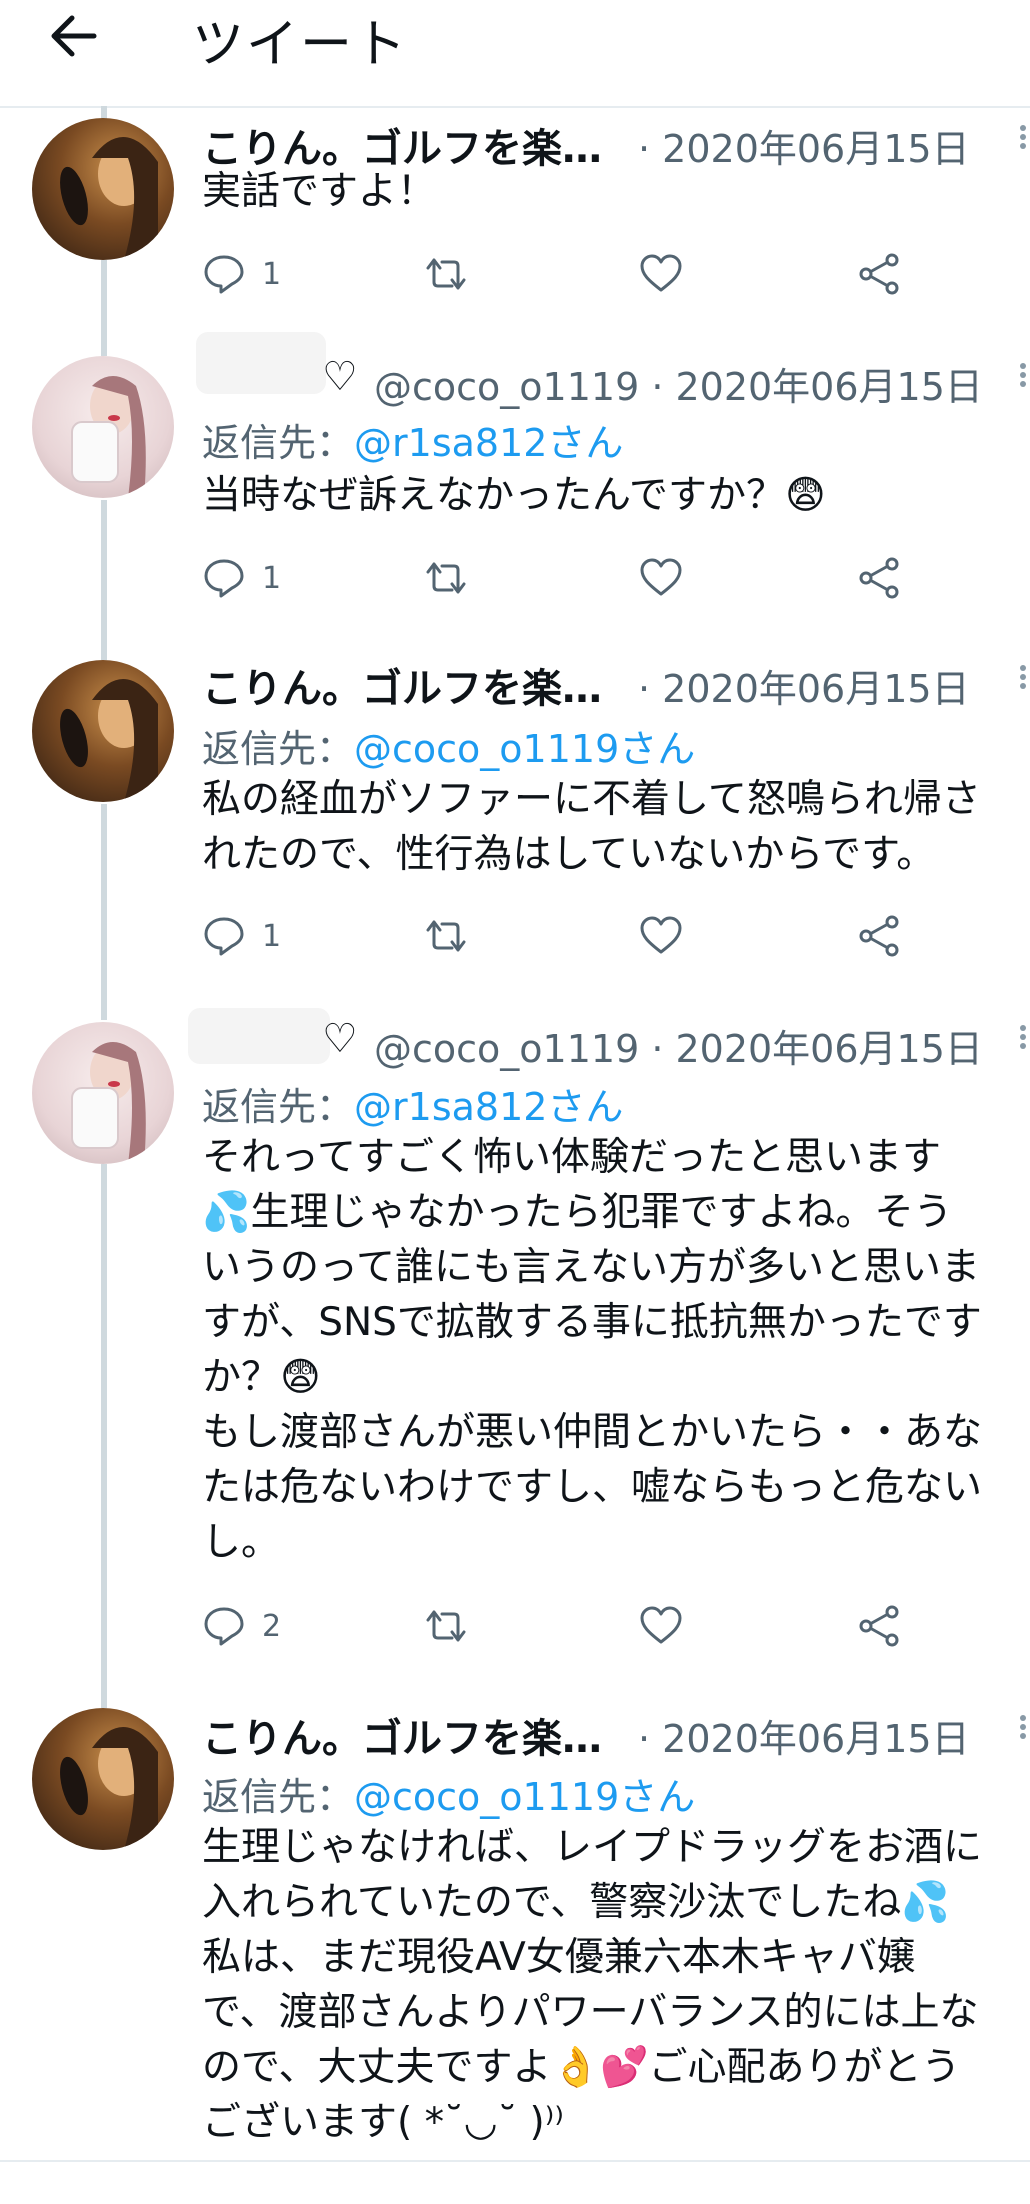  I want to click on back-arrow-icon, so click(74, 36).